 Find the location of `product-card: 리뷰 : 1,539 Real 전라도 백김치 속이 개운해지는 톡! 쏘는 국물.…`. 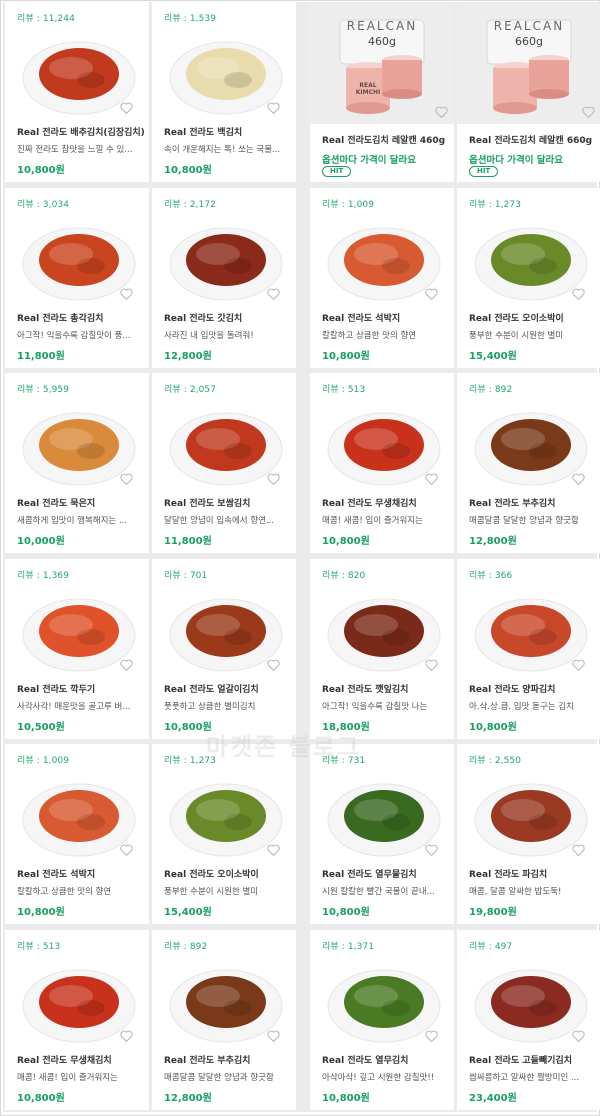

product-card: 리뷰 : 1,539 Real 전라도 백김치 속이 개운해지는 톡! 쏘는 국물.… is located at coordinates (224, 92).